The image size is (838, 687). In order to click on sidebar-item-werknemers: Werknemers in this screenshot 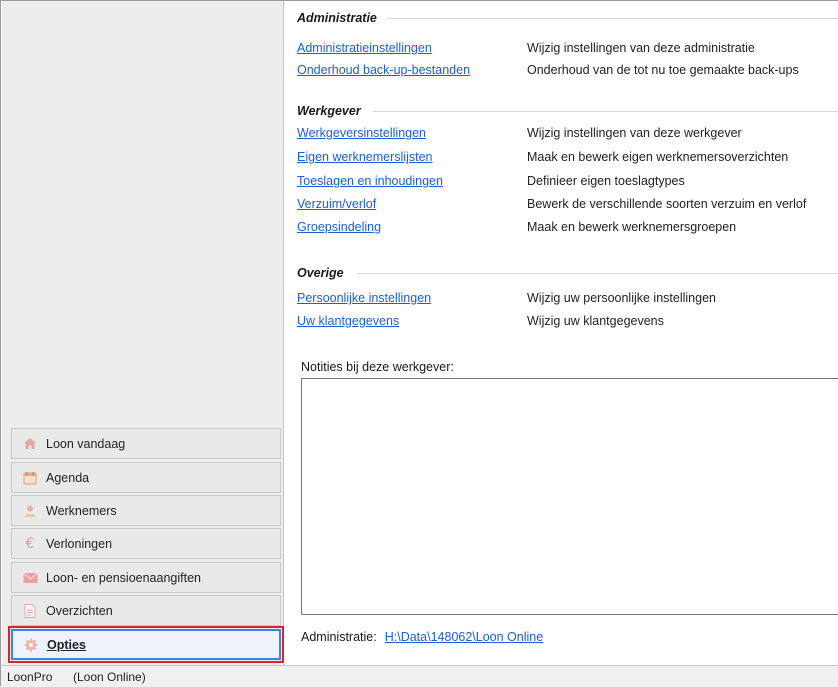, I will do `click(146, 510)`.